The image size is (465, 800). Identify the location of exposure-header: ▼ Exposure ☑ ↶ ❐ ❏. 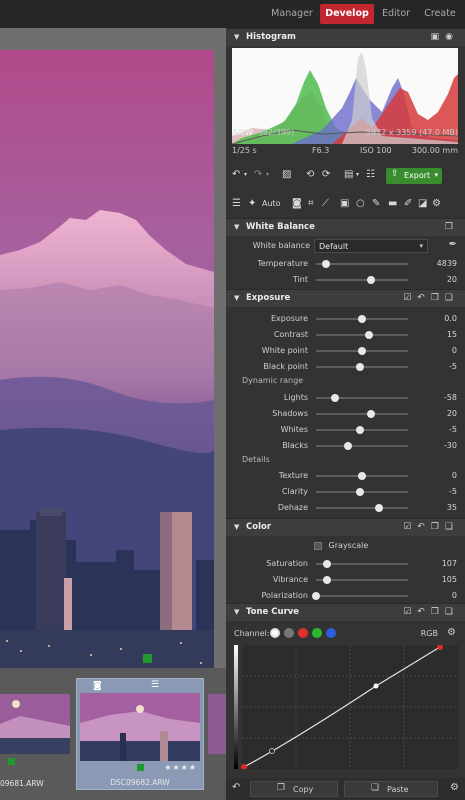
(345, 298).